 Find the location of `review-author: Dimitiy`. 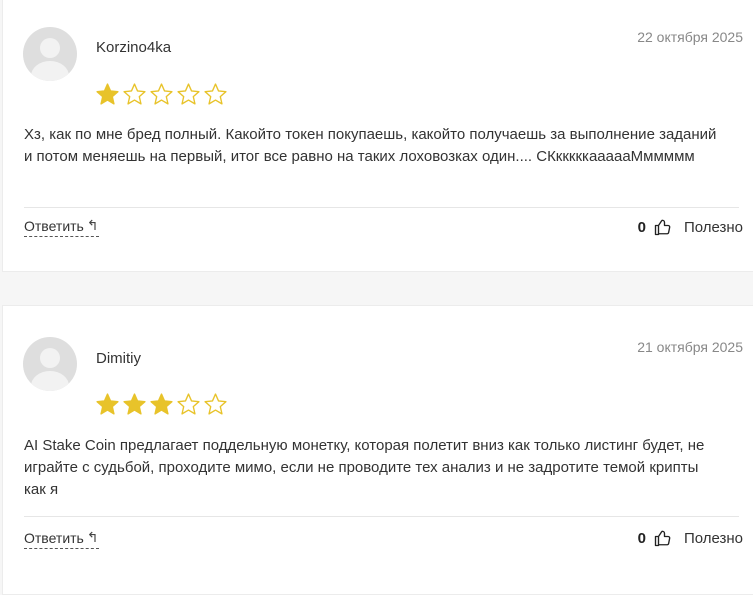

review-author: Dimitiy is located at coordinates (118, 358).